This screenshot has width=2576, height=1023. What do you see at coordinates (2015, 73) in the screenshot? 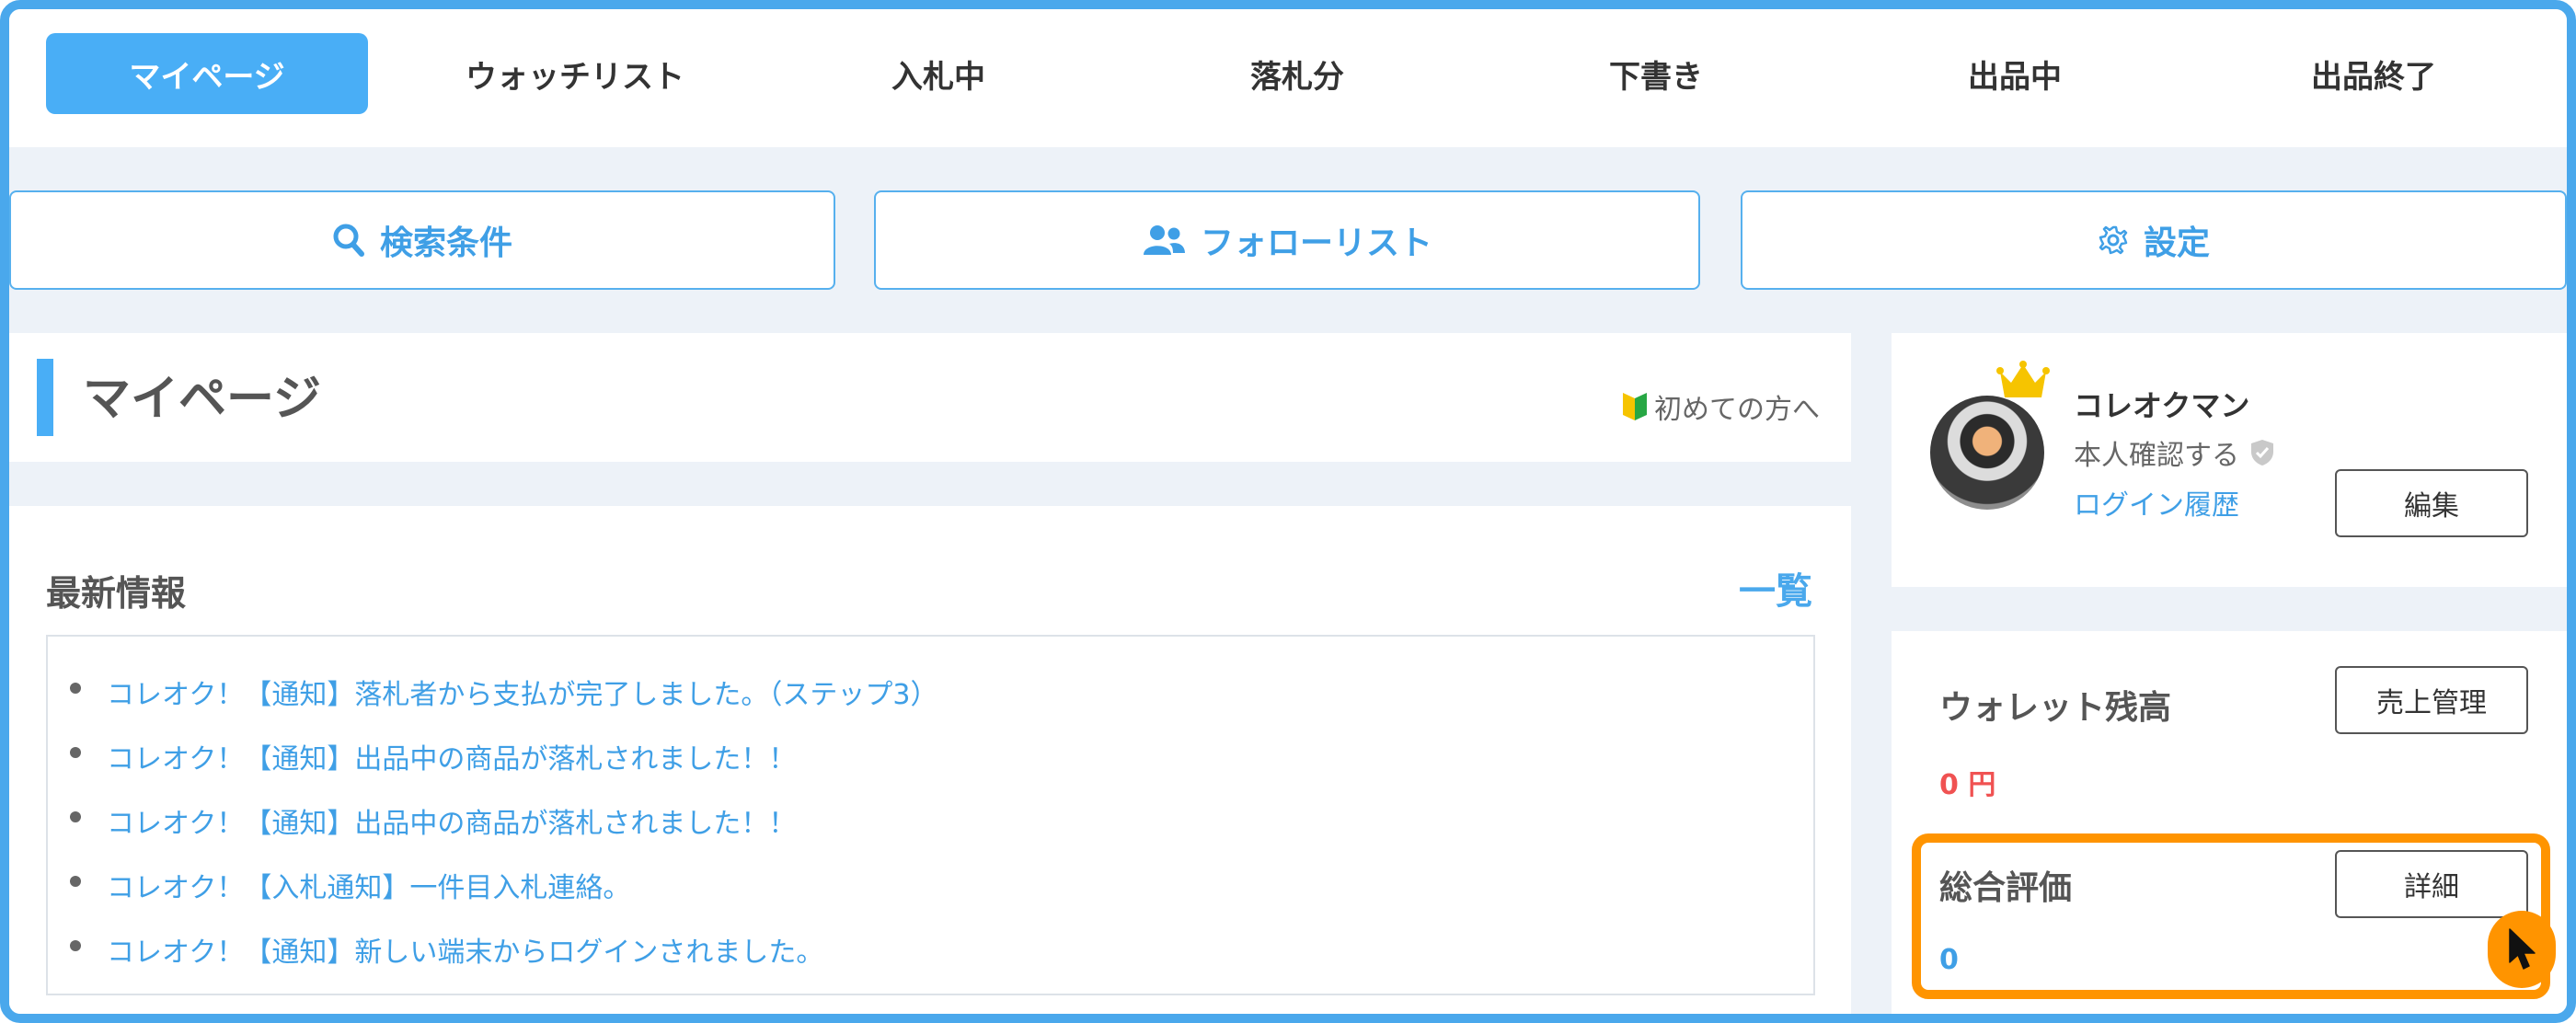
I see `tab-listing: 出品中` at bounding box center [2015, 73].